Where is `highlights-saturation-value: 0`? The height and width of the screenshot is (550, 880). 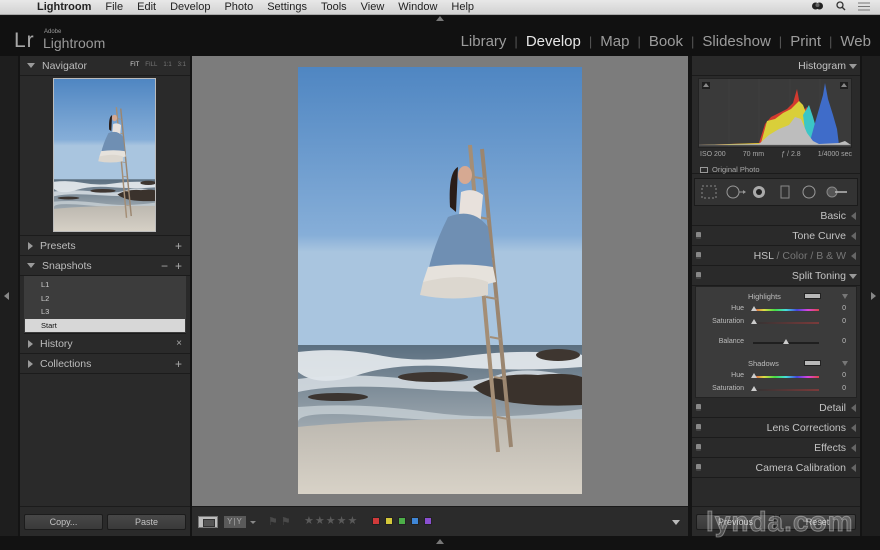
highlights-saturation-value: 0 is located at coordinates (844, 321).